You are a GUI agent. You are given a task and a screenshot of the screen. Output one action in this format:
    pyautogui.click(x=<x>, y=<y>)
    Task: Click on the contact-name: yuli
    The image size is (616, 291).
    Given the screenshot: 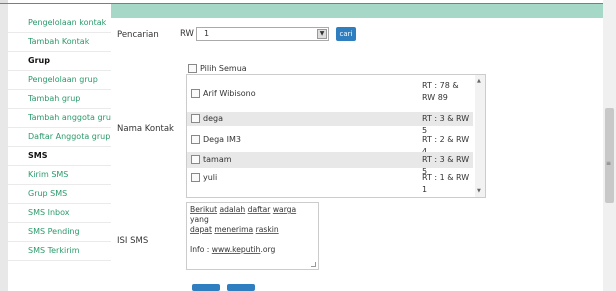 What is the action you would take?
    pyautogui.click(x=210, y=177)
    